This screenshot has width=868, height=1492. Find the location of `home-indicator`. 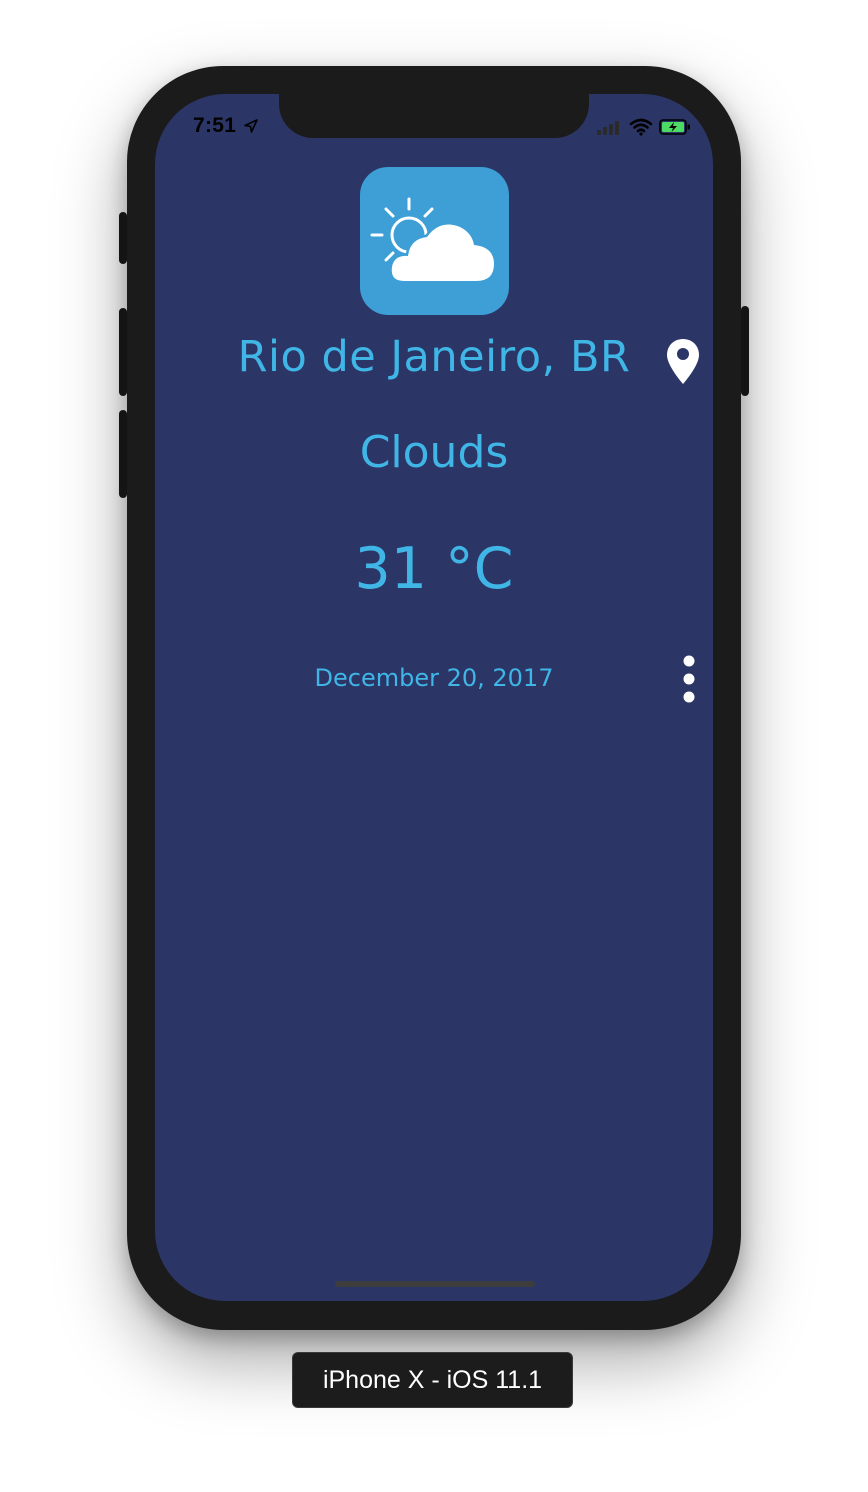

home-indicator is located at coordinates (435, 1284).